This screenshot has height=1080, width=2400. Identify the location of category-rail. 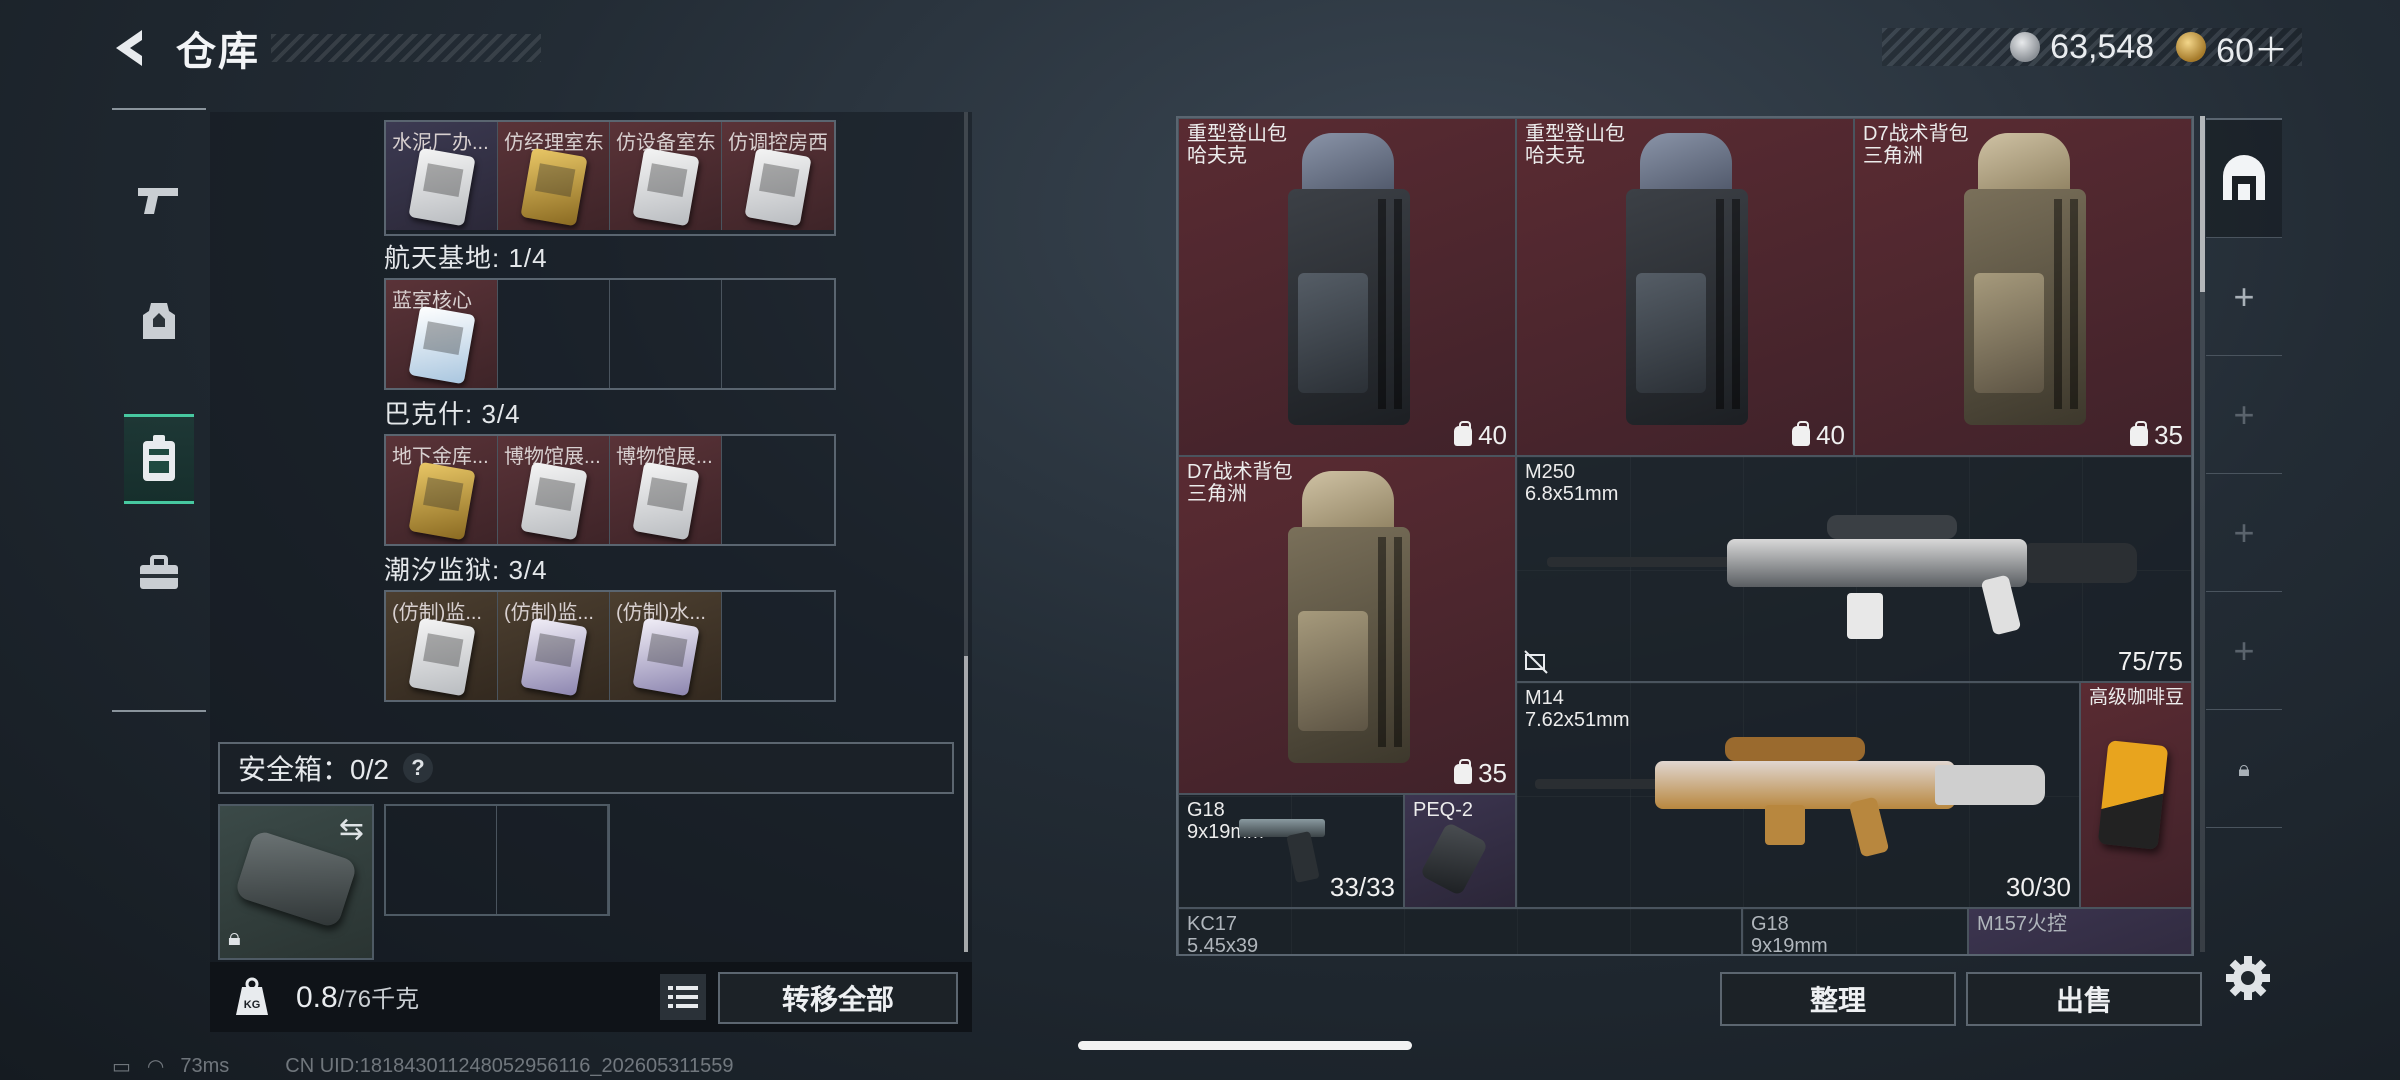
(159, 410).